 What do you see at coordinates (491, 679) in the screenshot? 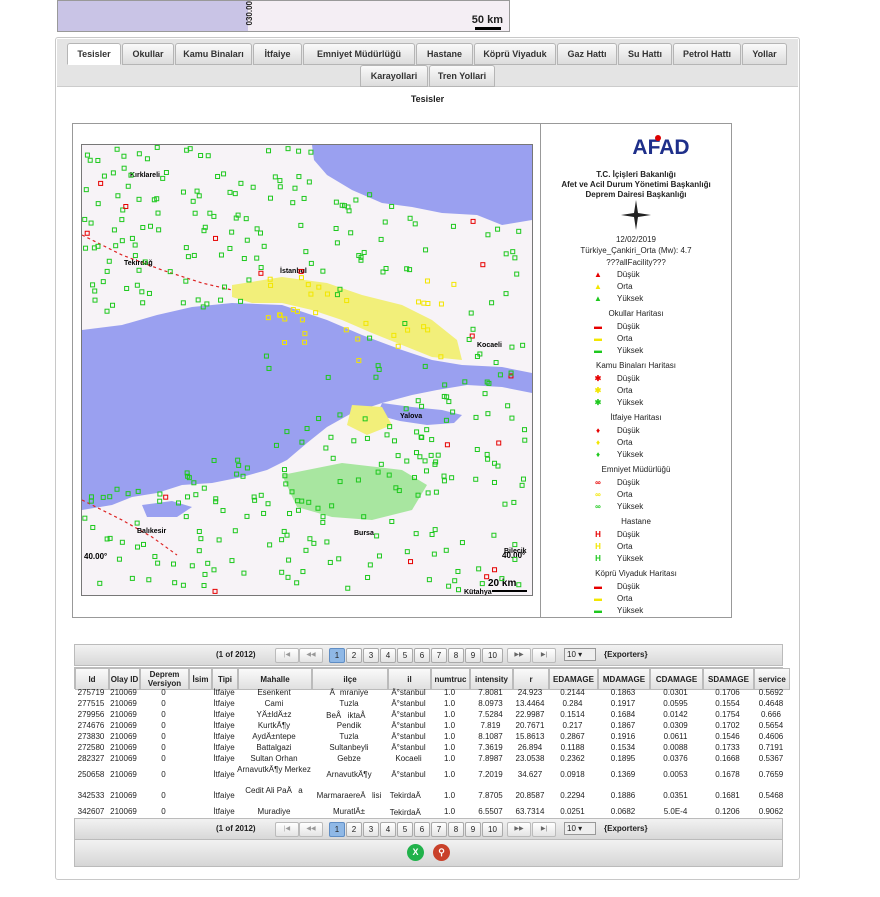
I see `column-header: intensity` at bounding box center [491, 679].